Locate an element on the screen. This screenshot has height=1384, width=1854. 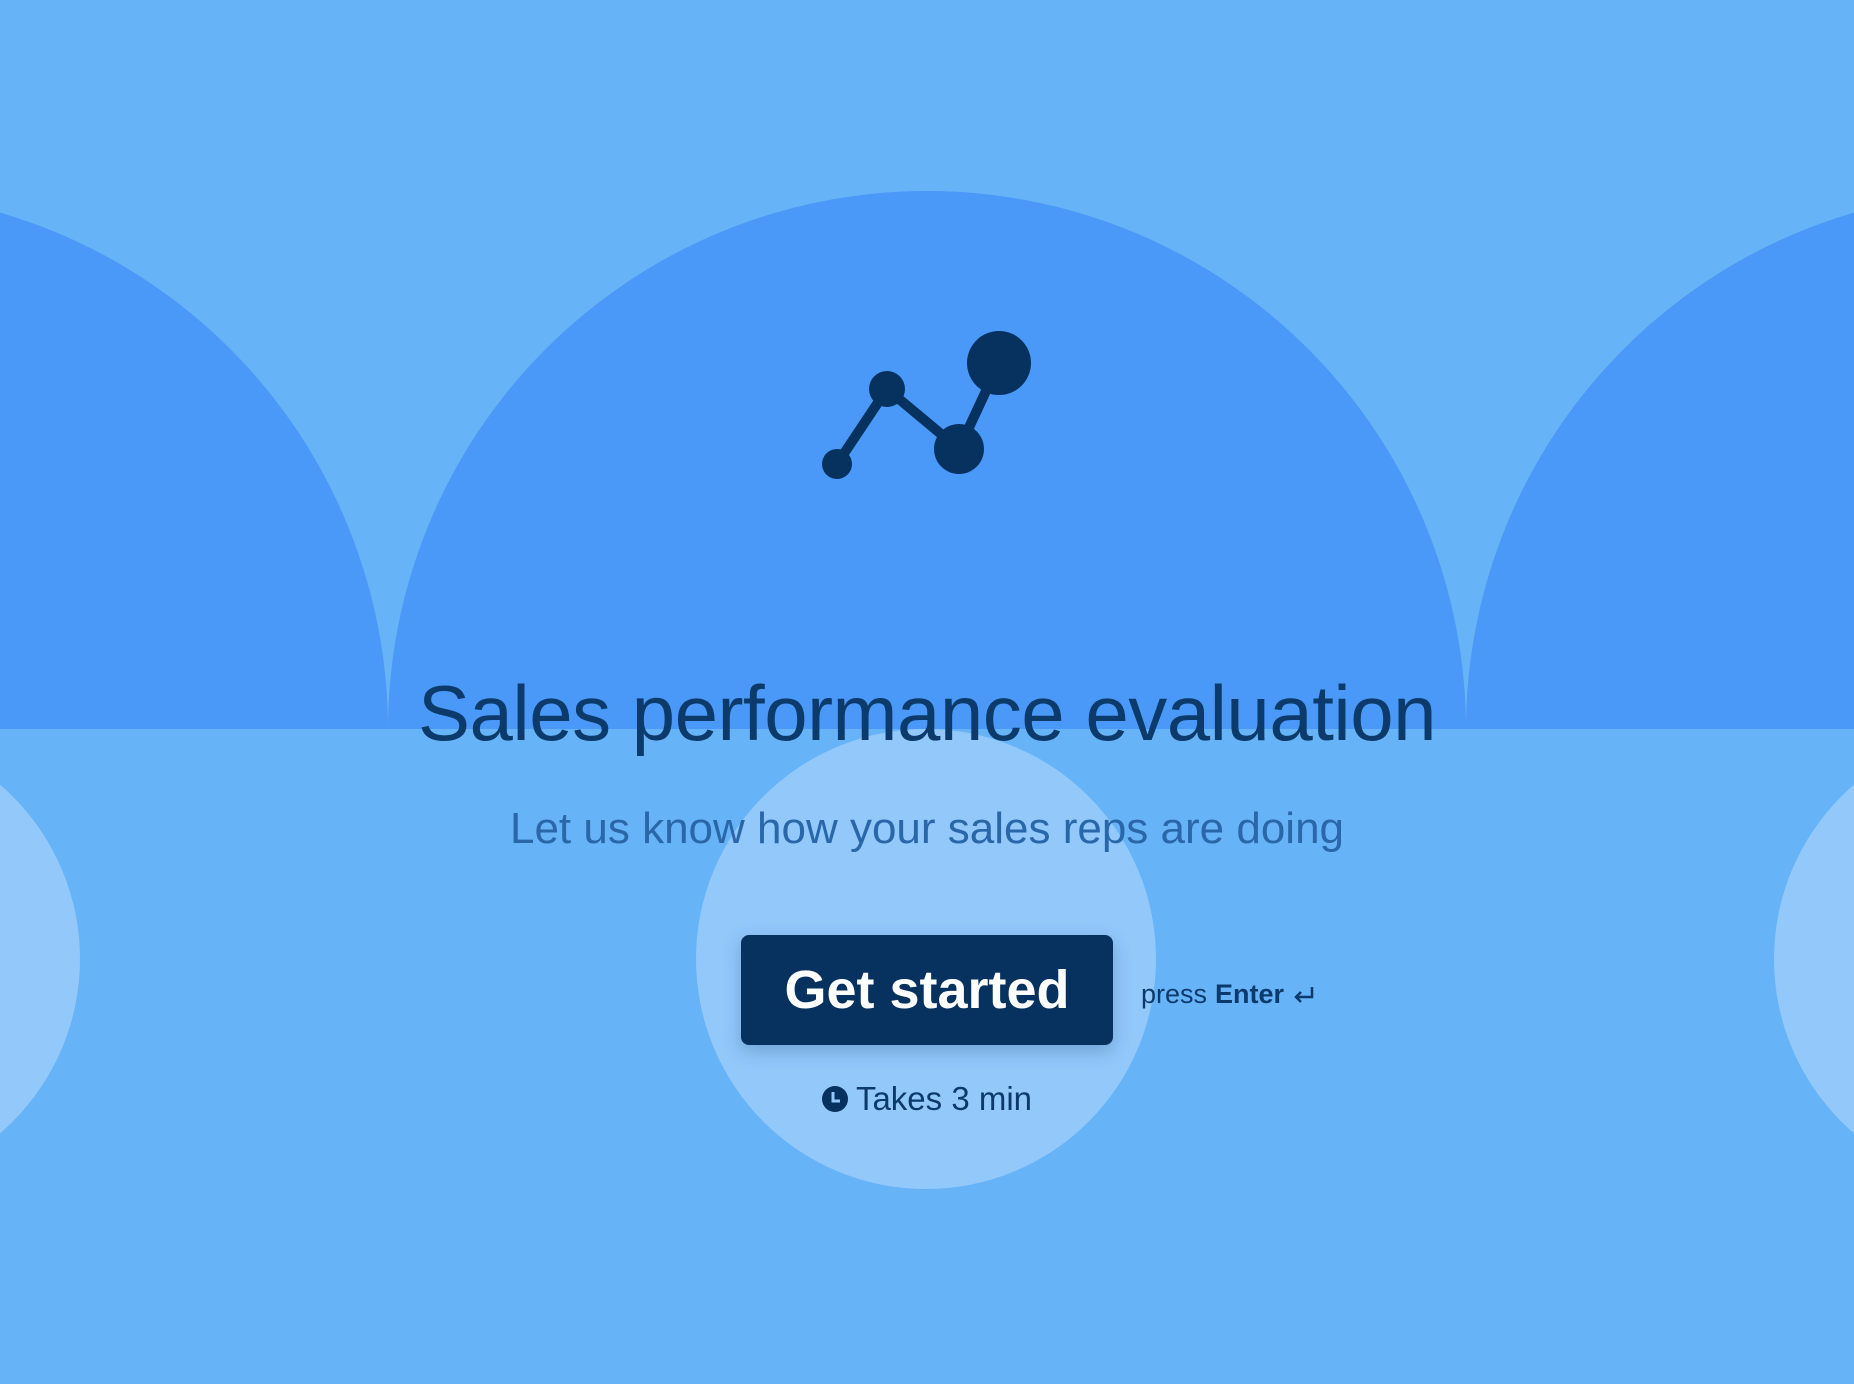
enter-hint-key: Enter is located at coordinates (1250, 994).